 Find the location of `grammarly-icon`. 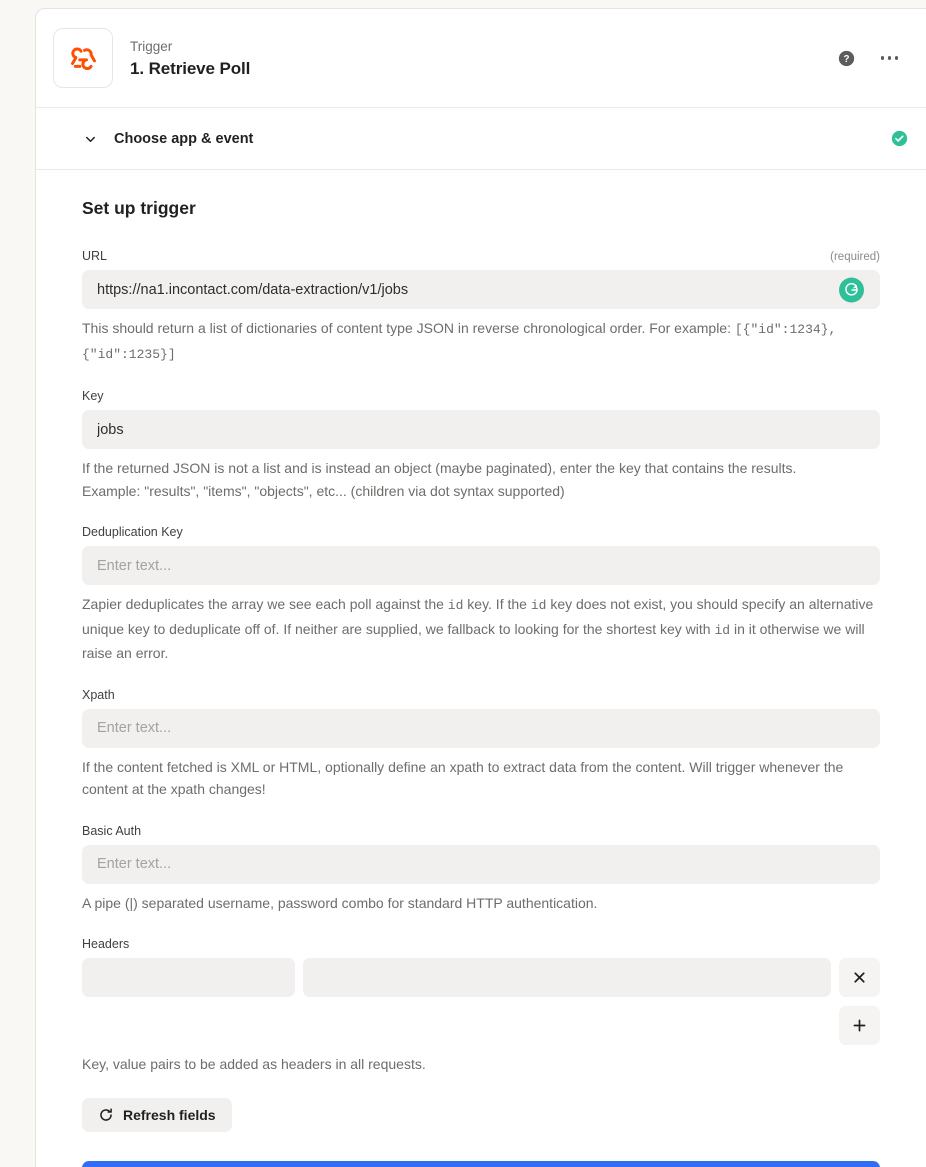

grammarly-icon is located at coordinates (851, 289).